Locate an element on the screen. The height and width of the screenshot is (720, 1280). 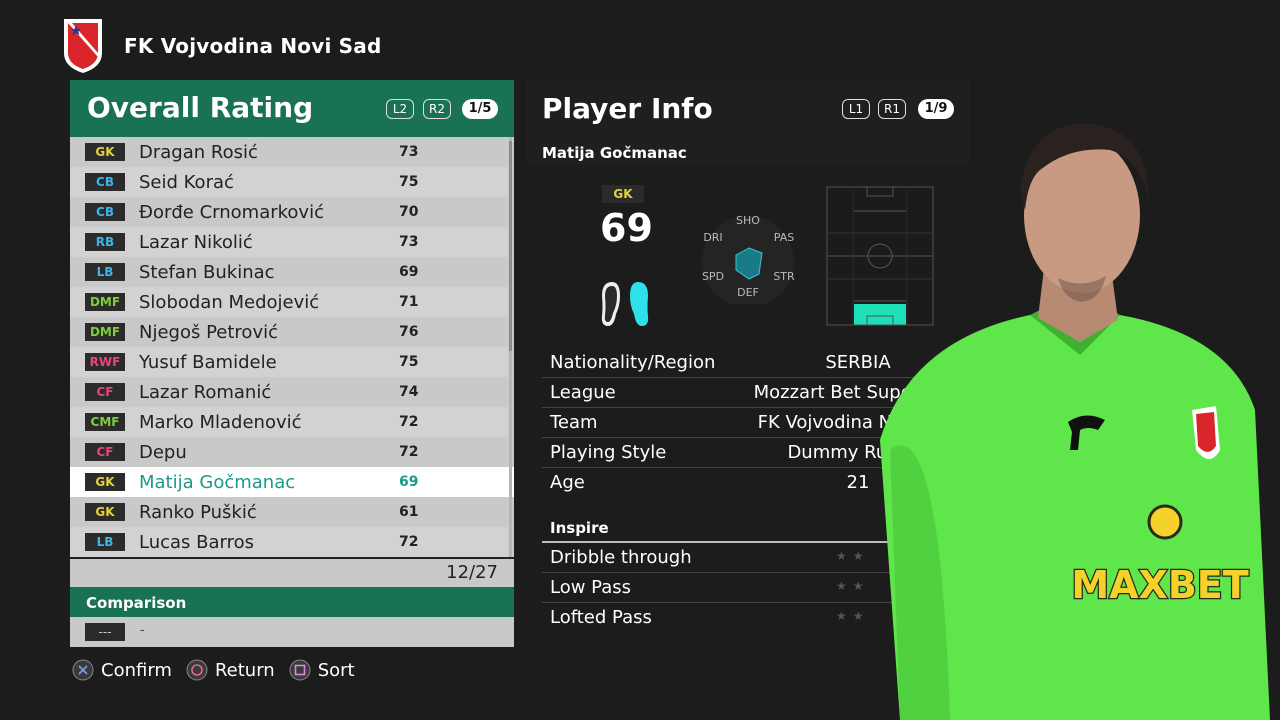
info-key: Nationality/Region is located at coordinates (633, 362).